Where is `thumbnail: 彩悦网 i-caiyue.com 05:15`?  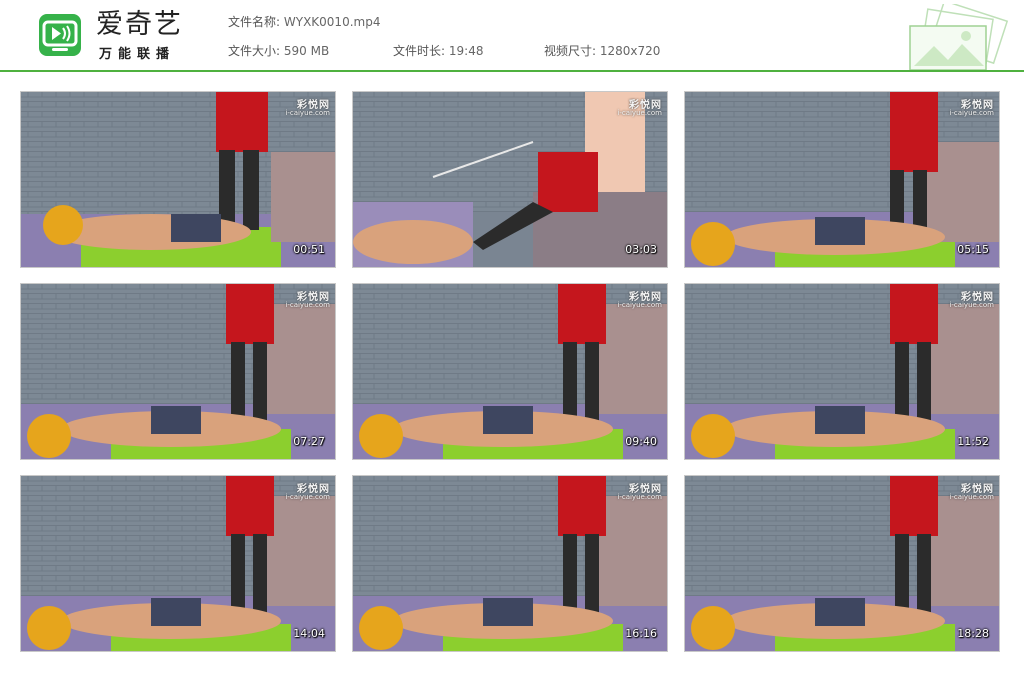
thumbnail: 彩悦网 i-caiyue.com 05:15 is located at coordinates (842, 179).